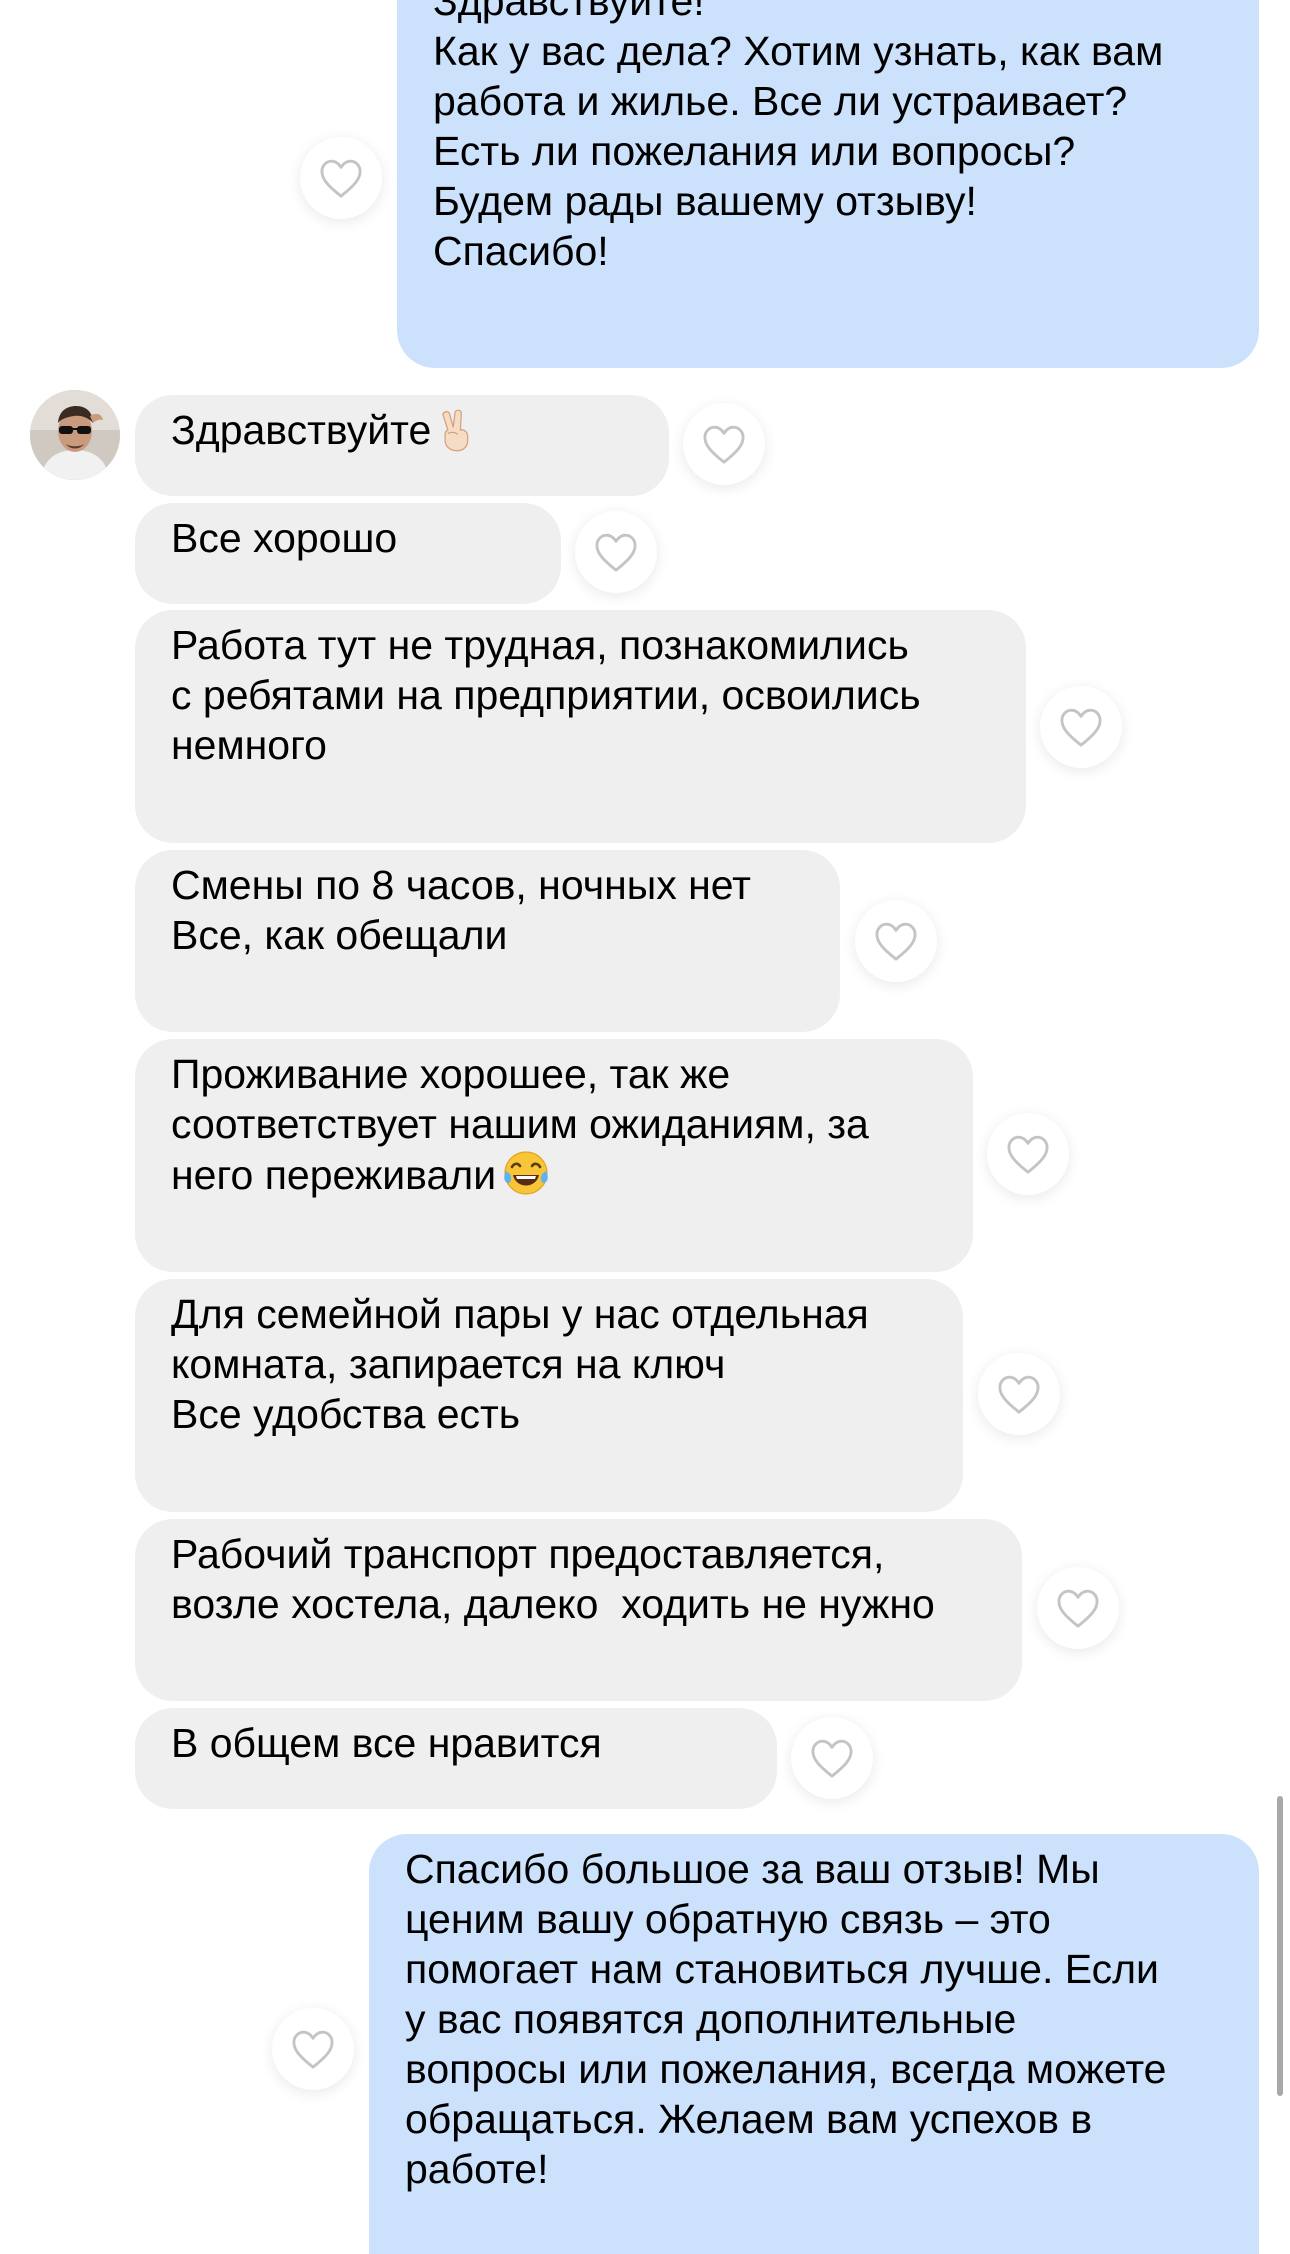 The image size is (1290, 2254). What do you see at coordinates (728, 1919) in the screenshot?
I see `message-line: ценим вашу обратную связь – это` at bounding box center [728, 1919].